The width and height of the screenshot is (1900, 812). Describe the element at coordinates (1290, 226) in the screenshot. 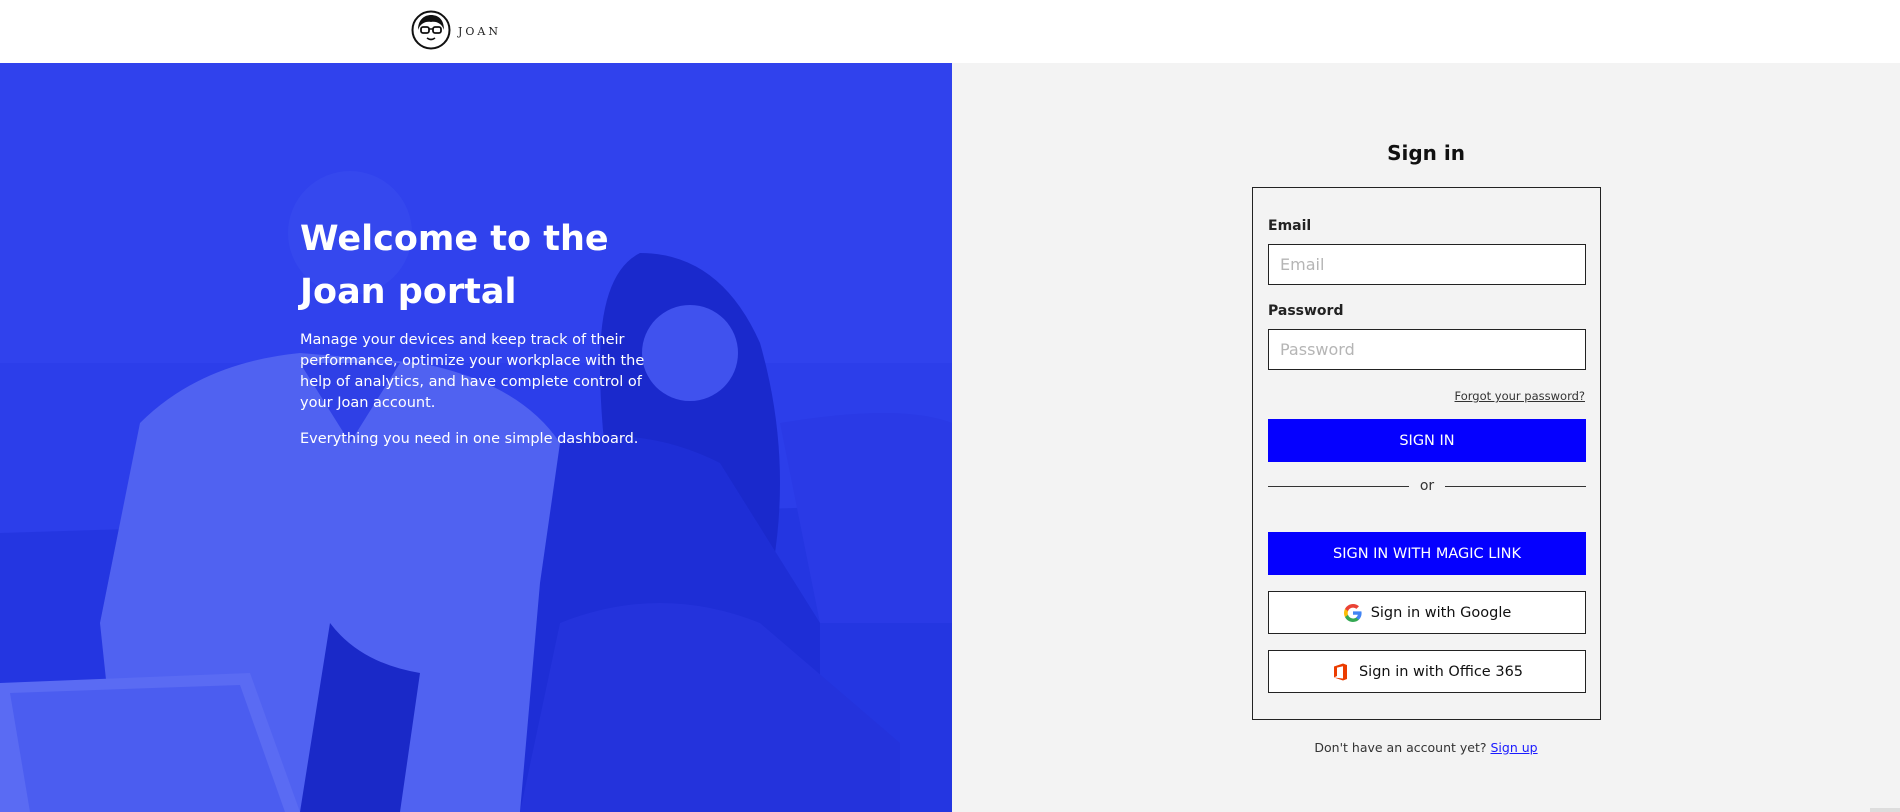

I see `email-label: Email` at that location.